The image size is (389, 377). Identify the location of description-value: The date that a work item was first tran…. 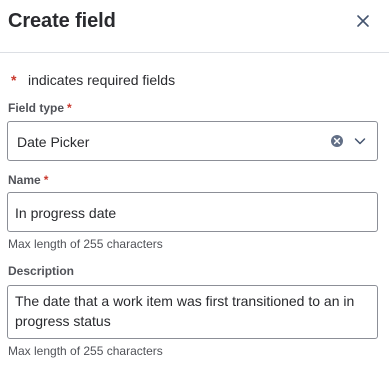
(185, 311).